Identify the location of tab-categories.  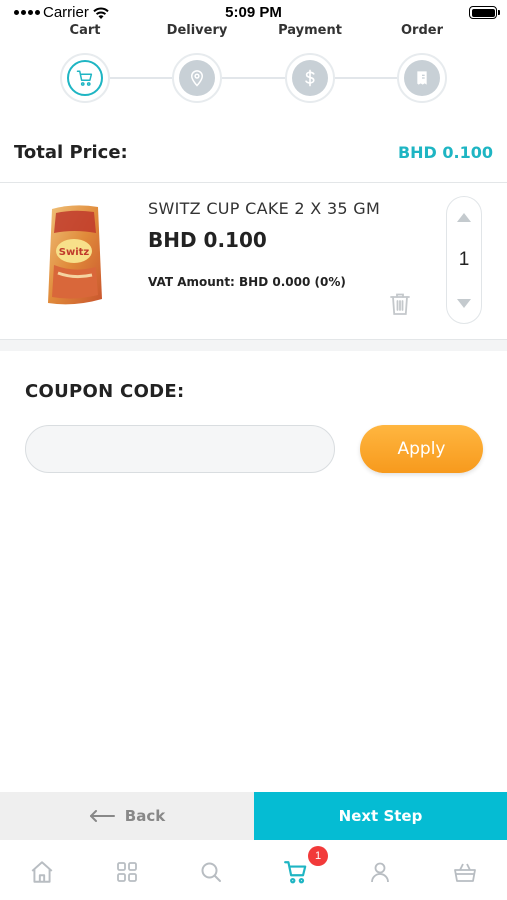
(127, 872).